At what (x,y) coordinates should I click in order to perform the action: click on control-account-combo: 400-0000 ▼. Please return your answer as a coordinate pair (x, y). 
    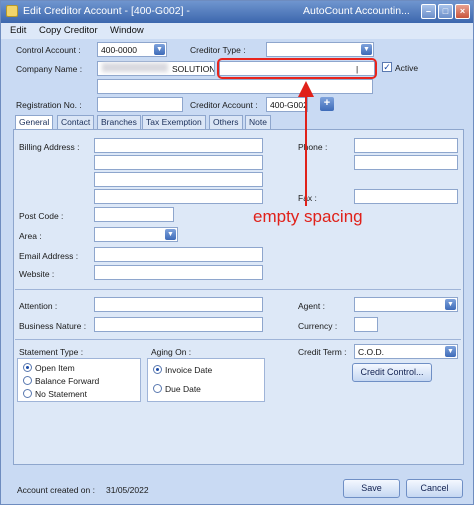
    Looking at the image, I should click on (132, 49).